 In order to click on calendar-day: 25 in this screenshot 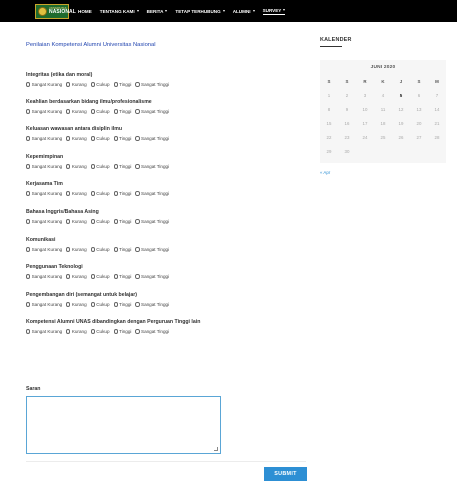, I will do `click(383, 137)`.